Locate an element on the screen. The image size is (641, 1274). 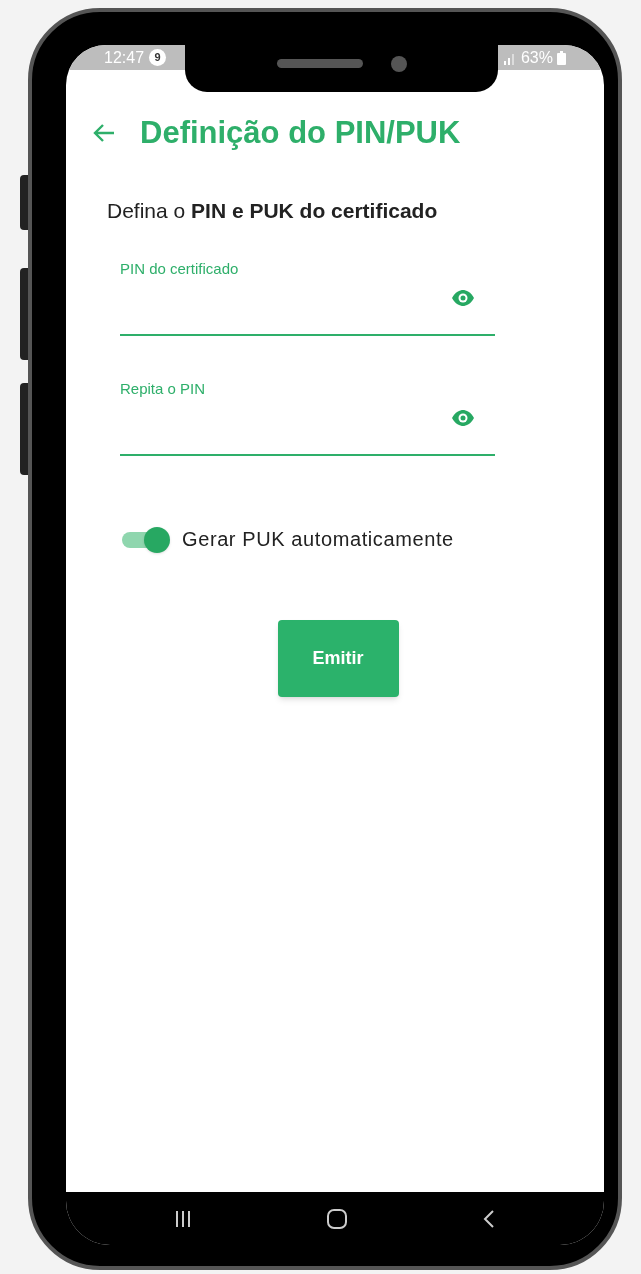
input-field: Repita o PIN is located at coordinates (307, 417).